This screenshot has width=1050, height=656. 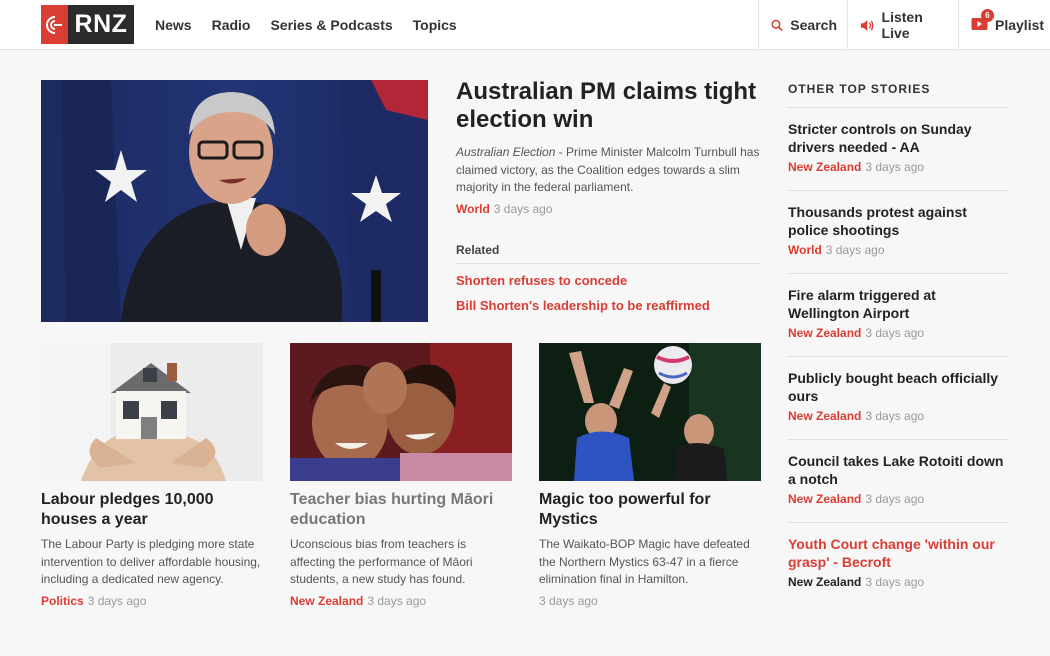 What do you see at coordinates (234, 201) in the screenshot?
I see `hero-image` at bounding box center [234, 201].